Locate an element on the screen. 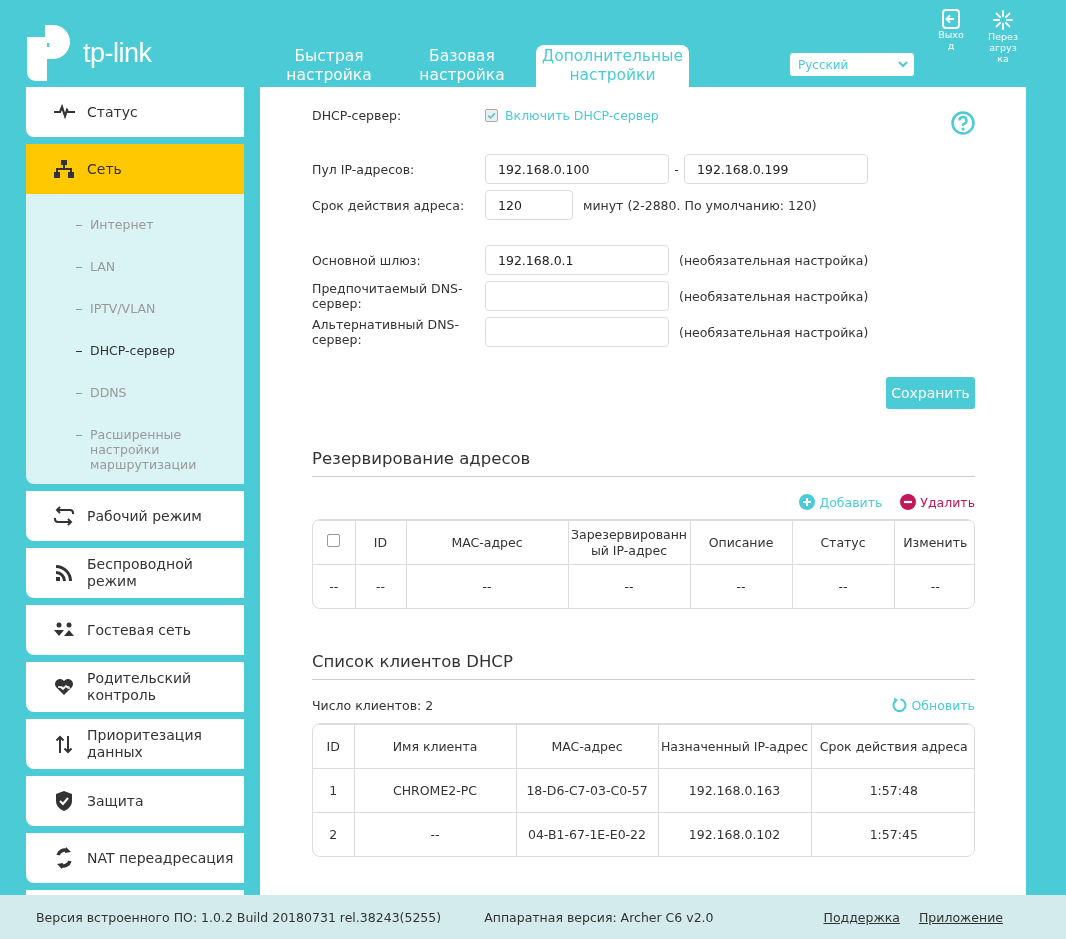  language-value: Русский is located at coordinates (823, 64).